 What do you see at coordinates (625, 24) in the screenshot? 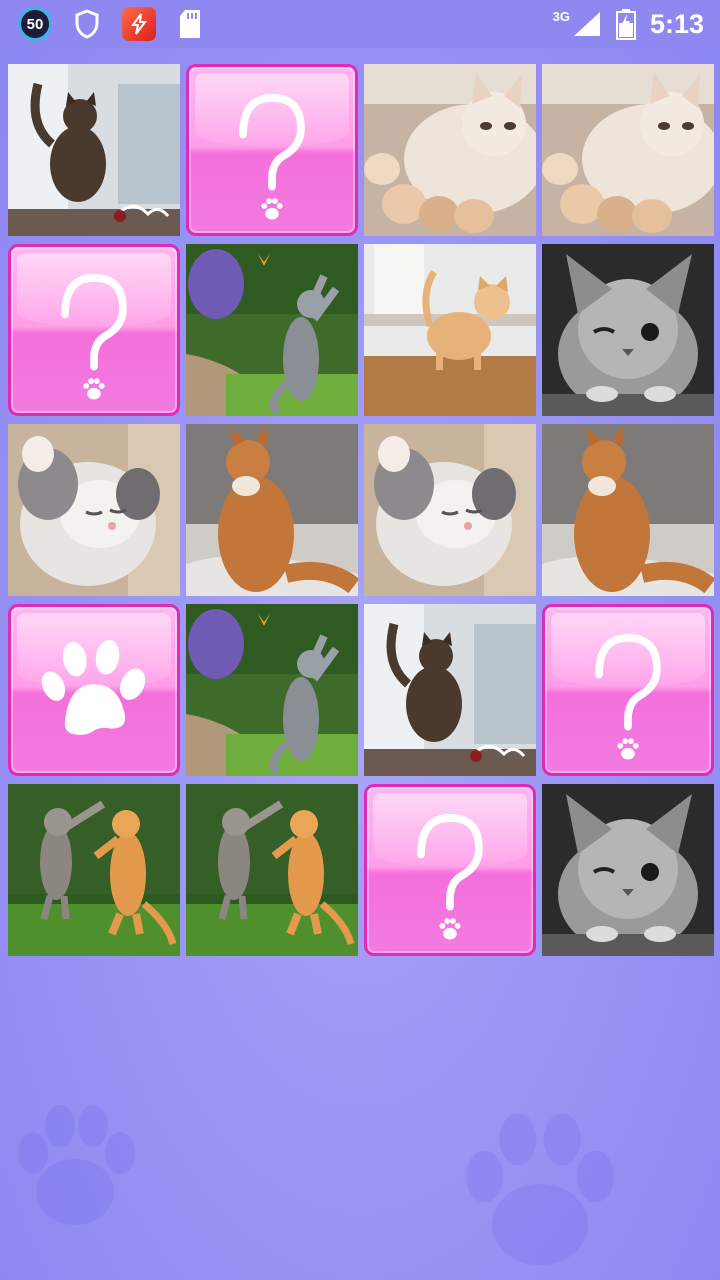
I see `battery-icon` at bounding box center [625, 24].